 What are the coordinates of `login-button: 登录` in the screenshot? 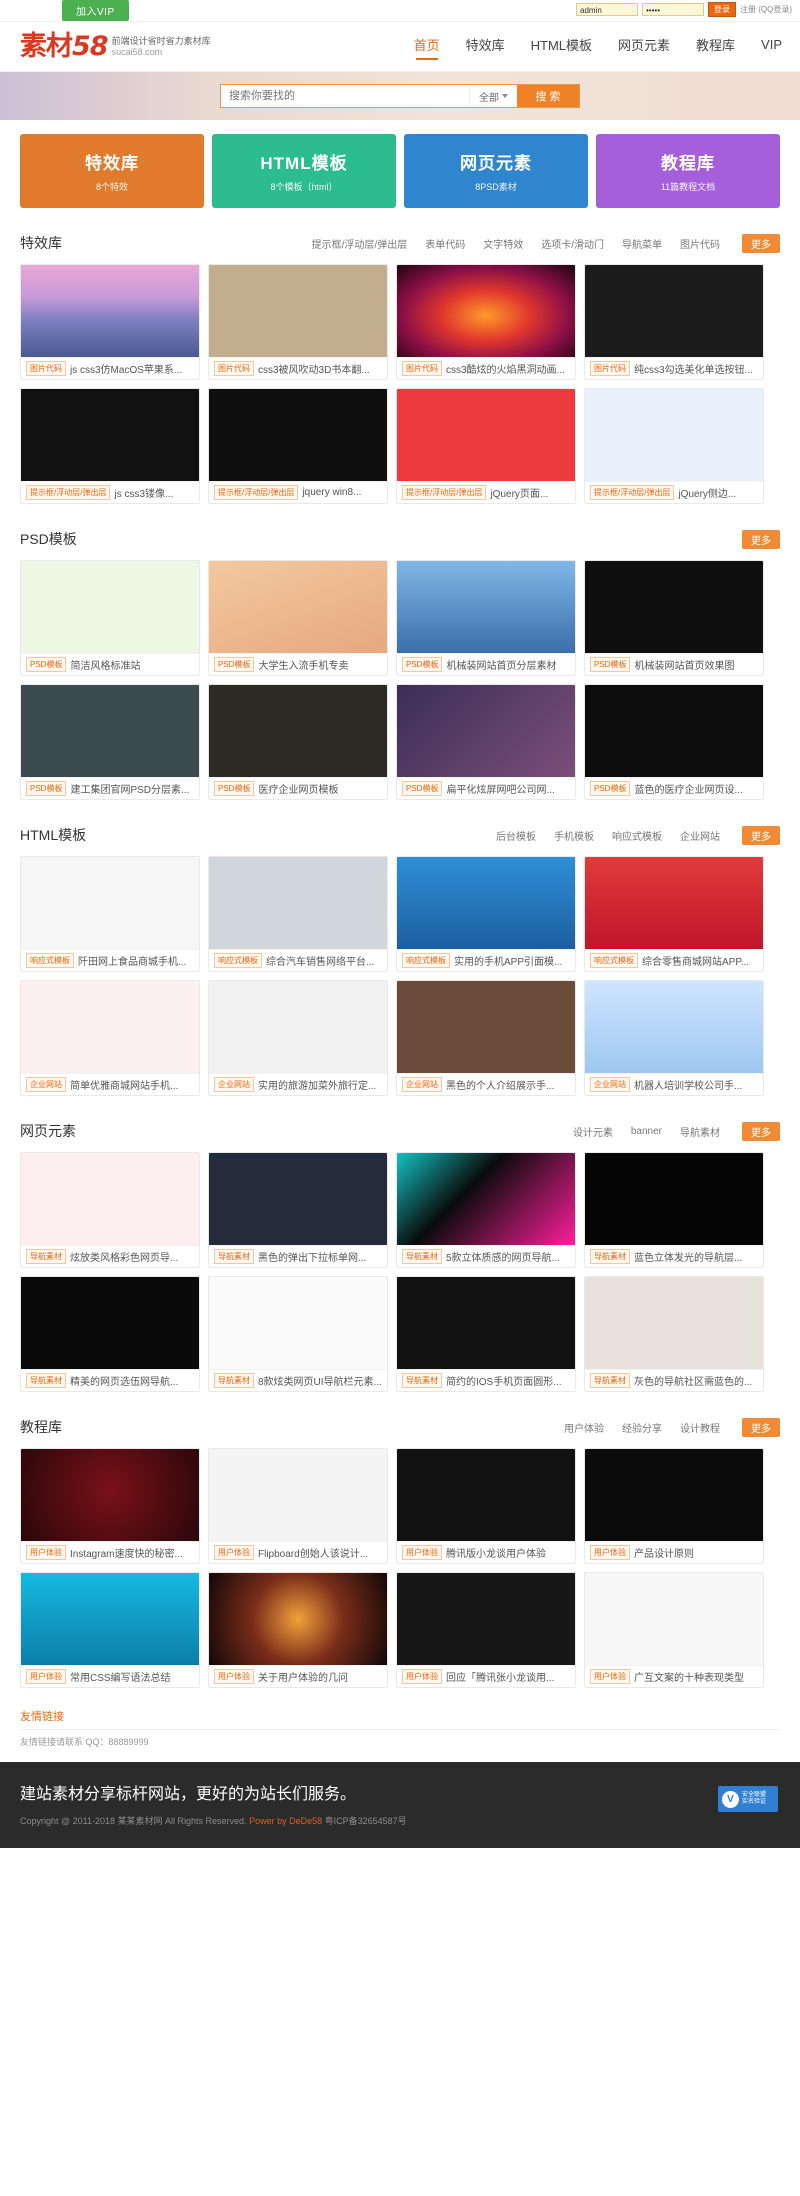 It's located at (722, 9).